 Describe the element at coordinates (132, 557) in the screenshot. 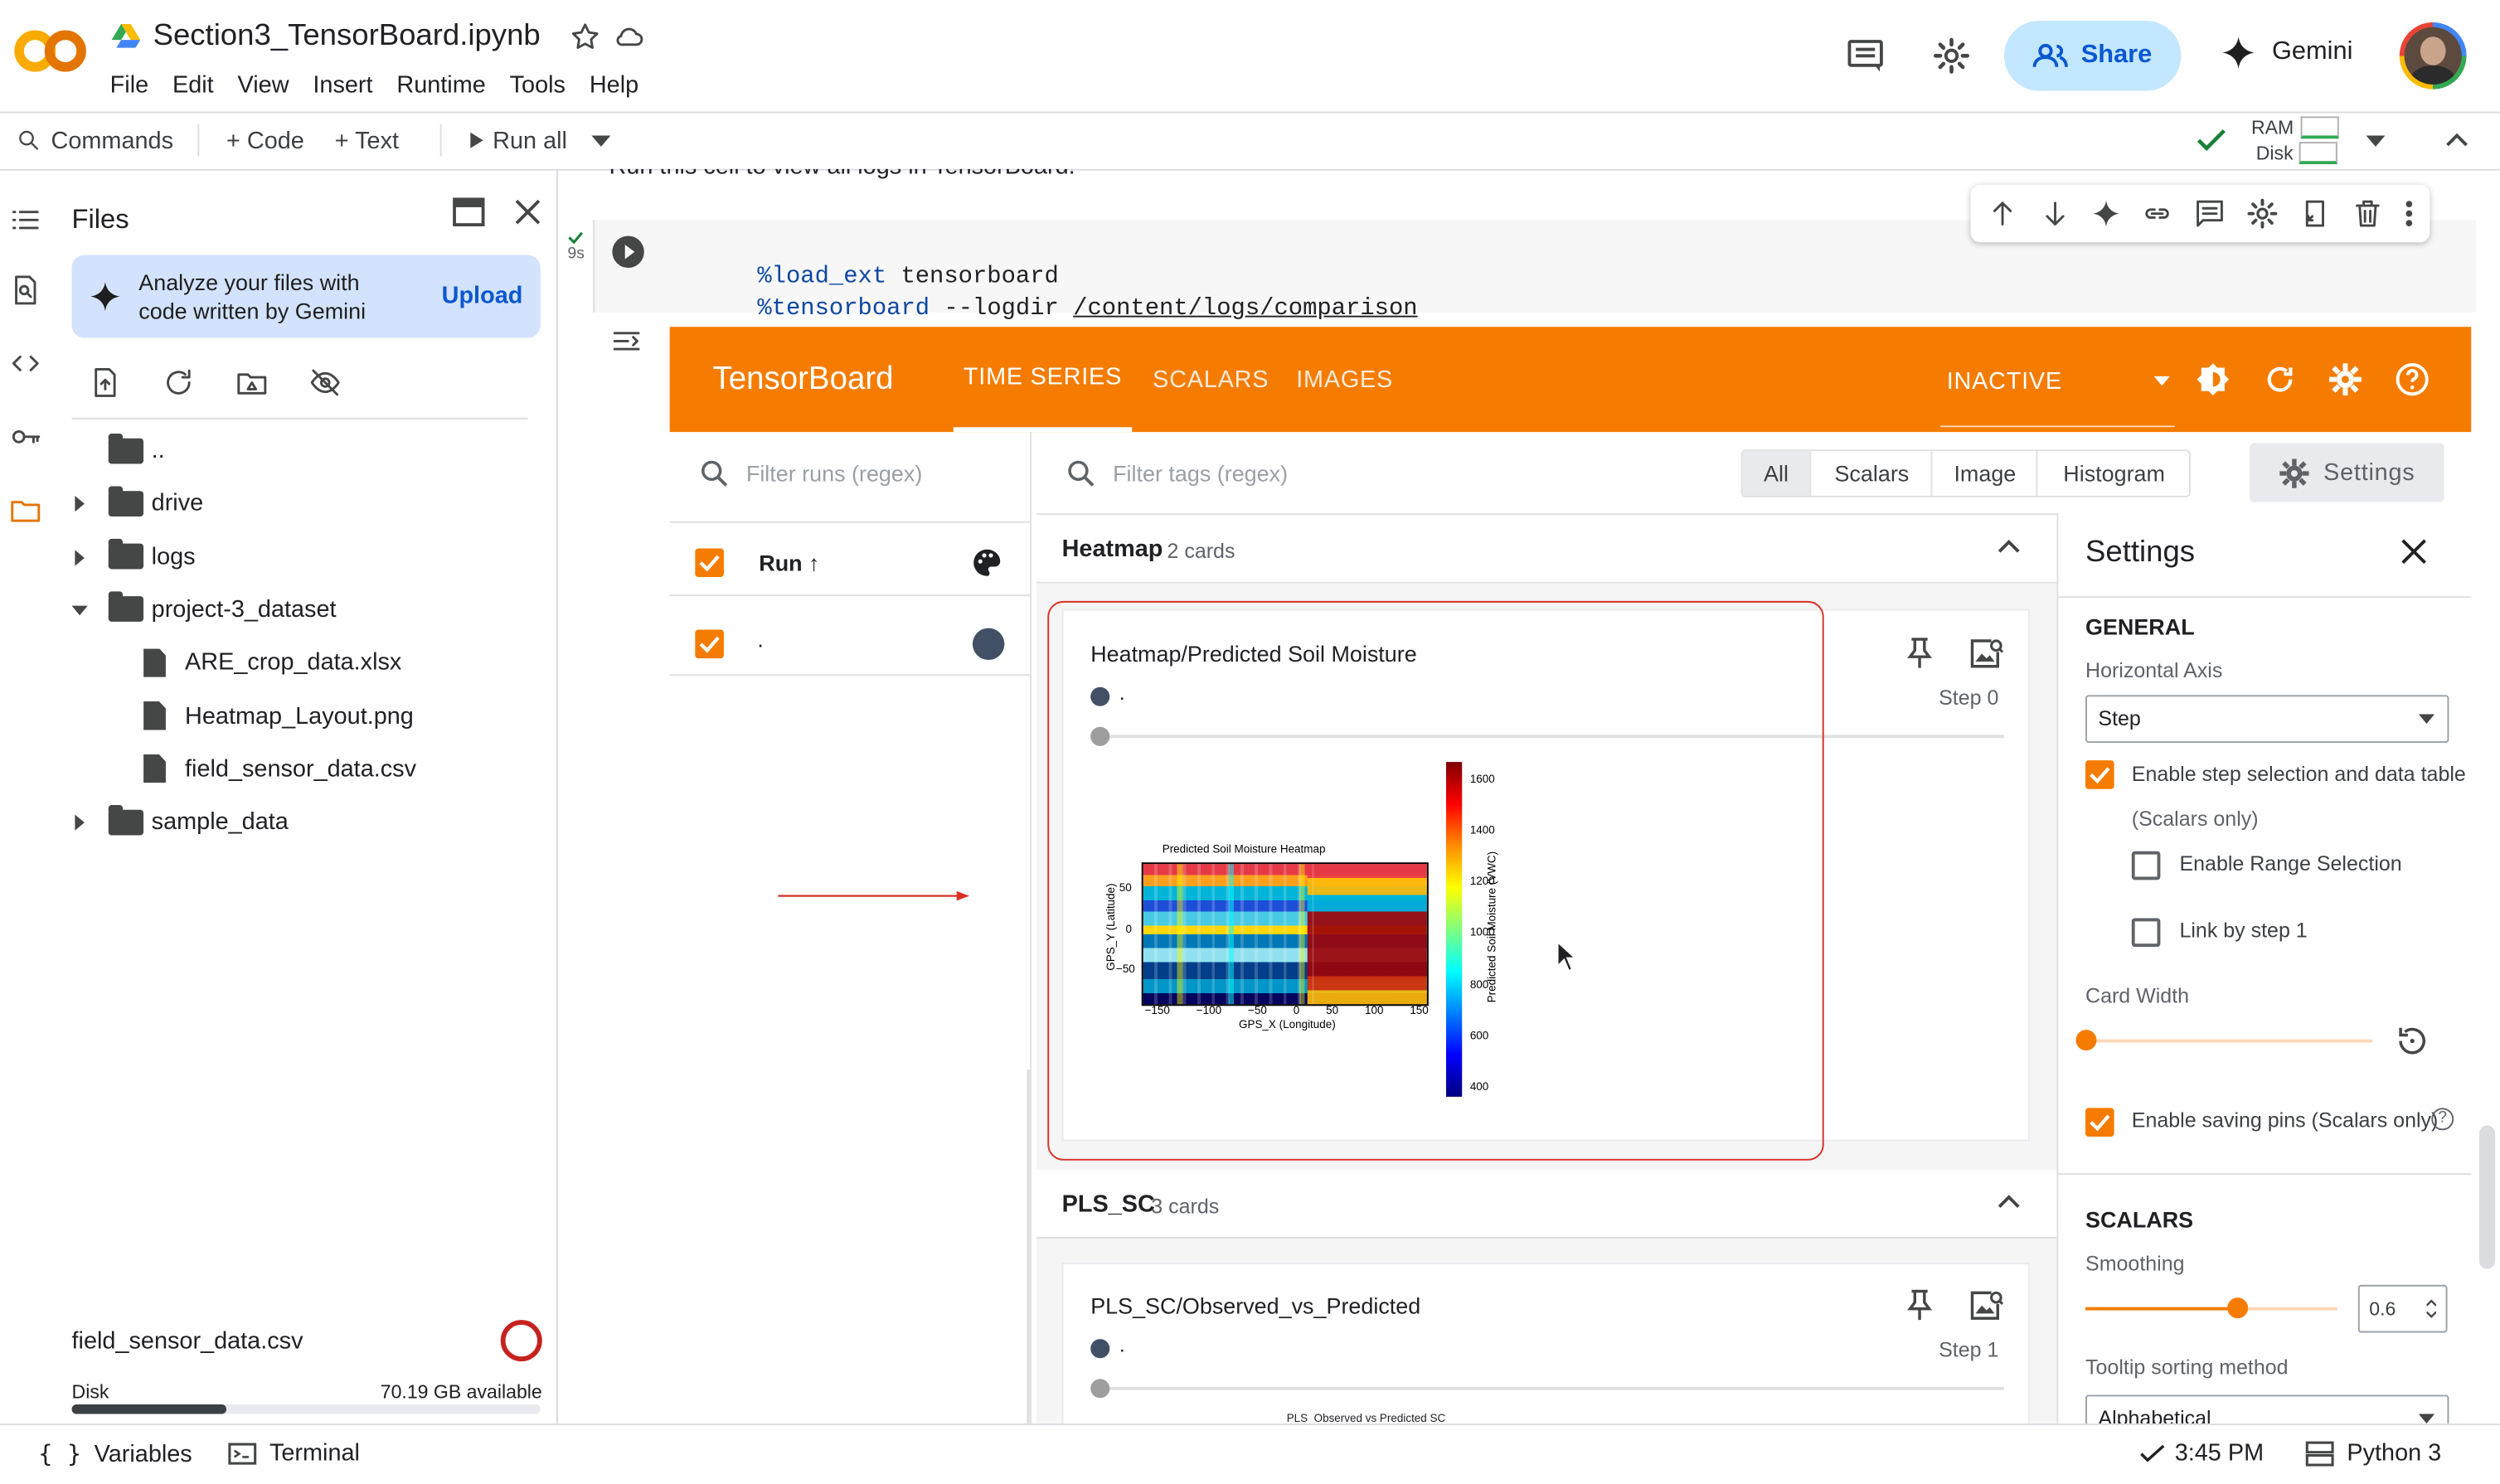

I see `file-tree-item: logs` at that location.